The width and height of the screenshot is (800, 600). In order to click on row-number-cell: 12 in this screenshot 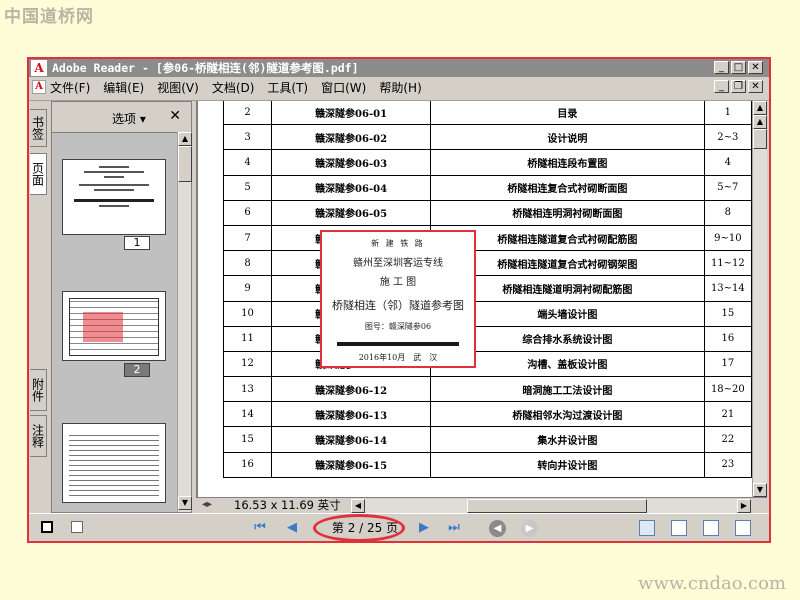, I will do `click(247, 364)`.